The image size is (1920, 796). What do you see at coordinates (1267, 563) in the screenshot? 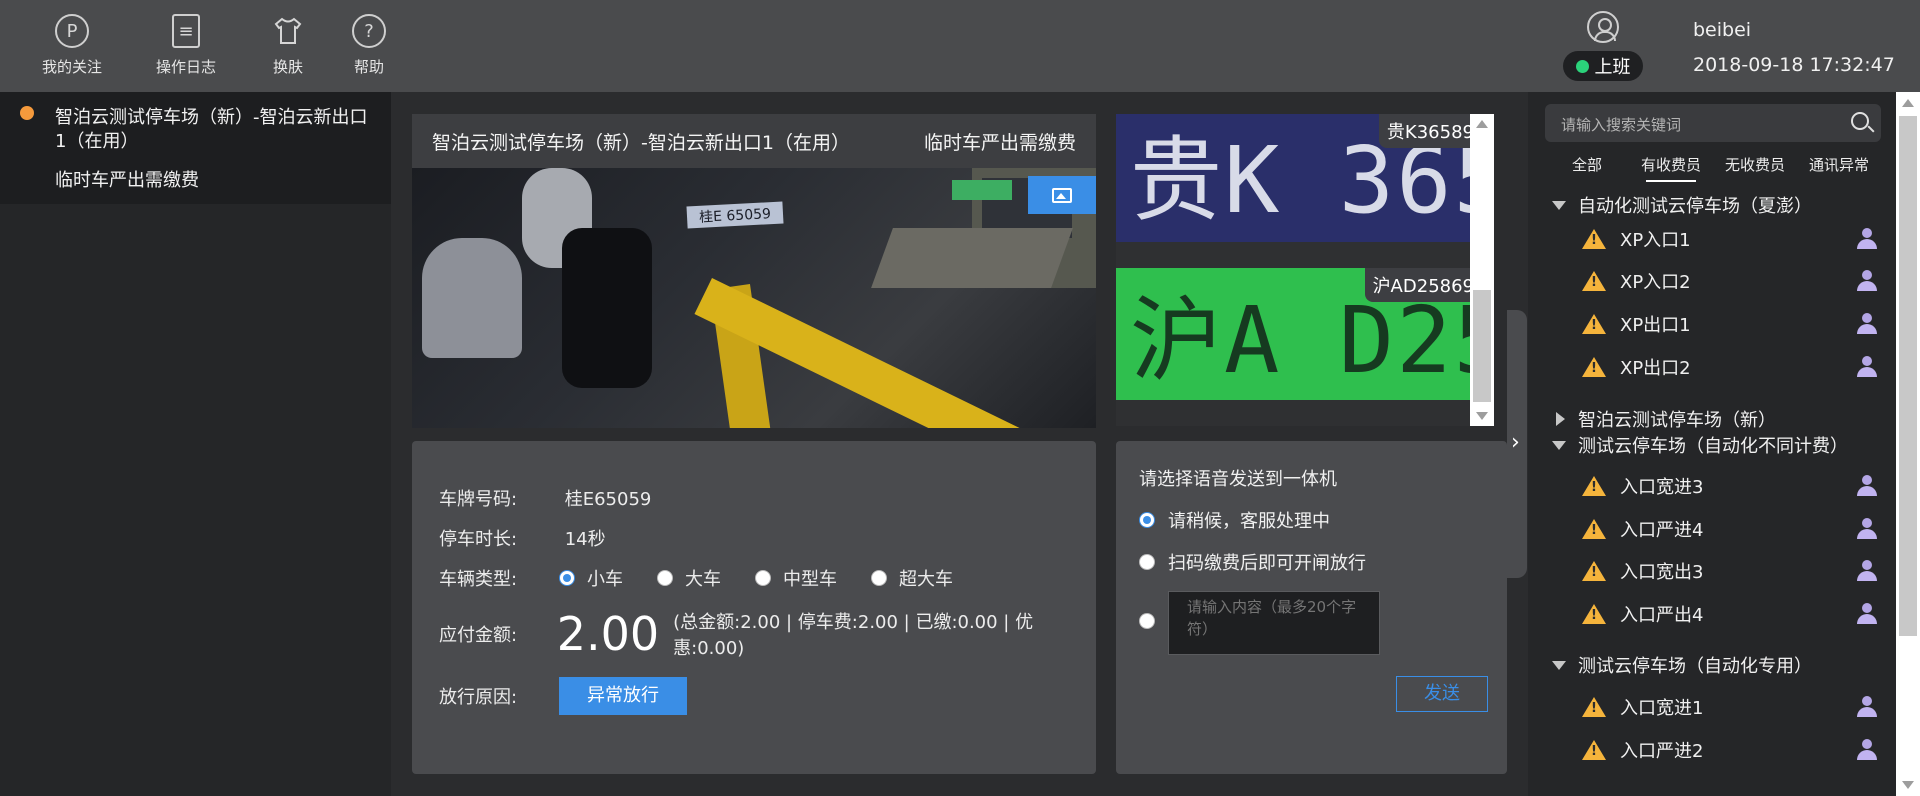
I see `voice-option-label: 扫码缴费后即可开闸放行` at bounding box center [1267, 563].